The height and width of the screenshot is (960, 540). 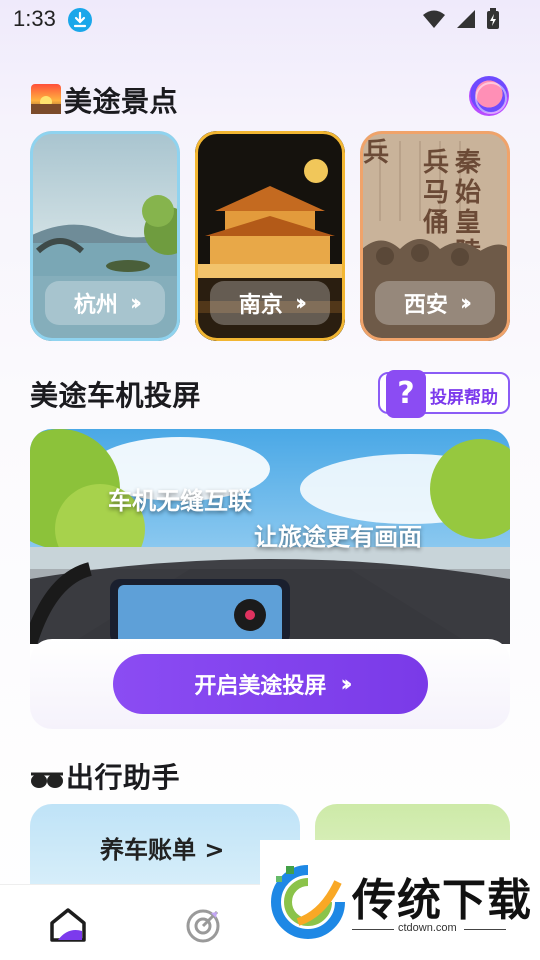 I want to click on status-time: 1:33, so click(x=34, y=18).